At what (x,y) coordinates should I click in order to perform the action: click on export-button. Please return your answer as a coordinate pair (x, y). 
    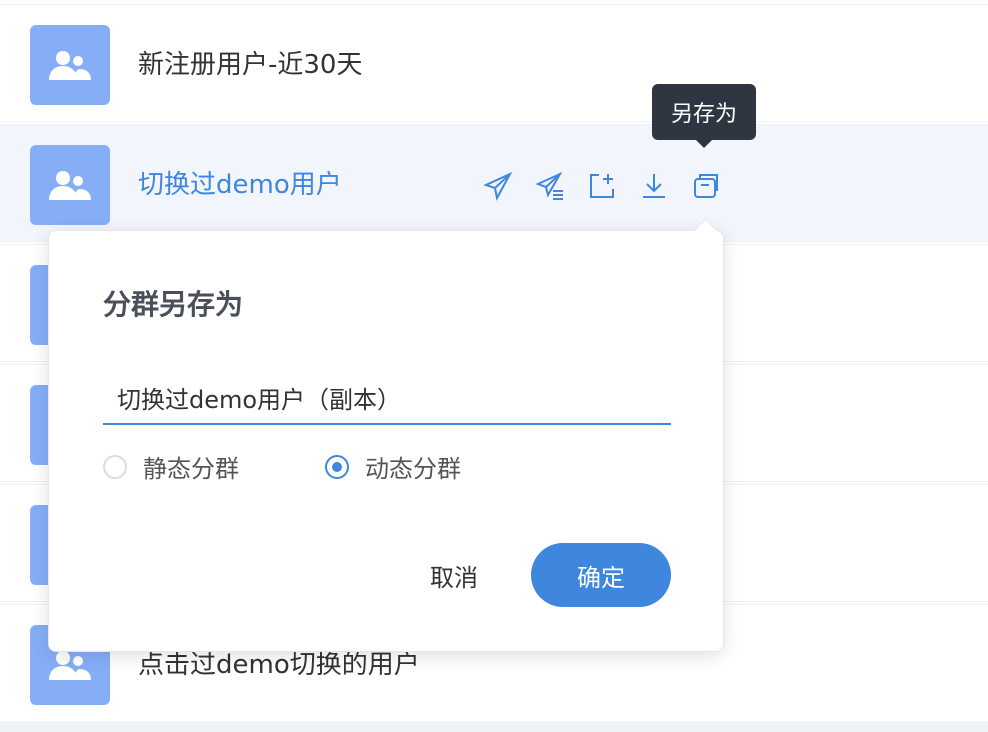
    Looking at the image, I should click on (602, 186).